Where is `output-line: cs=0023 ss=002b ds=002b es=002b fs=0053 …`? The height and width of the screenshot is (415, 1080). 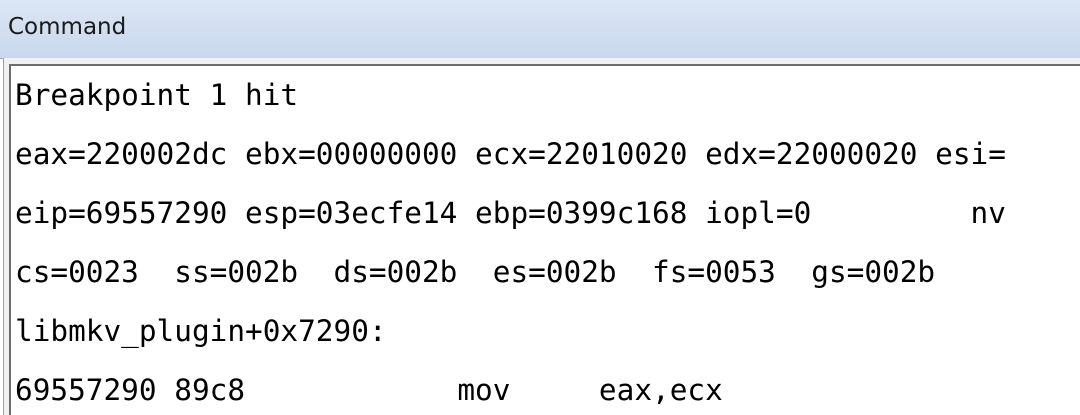
output-line: cs=0023 ss=002b ds=002b es=002b fs=0053 … is located at coordinates (502, 272).